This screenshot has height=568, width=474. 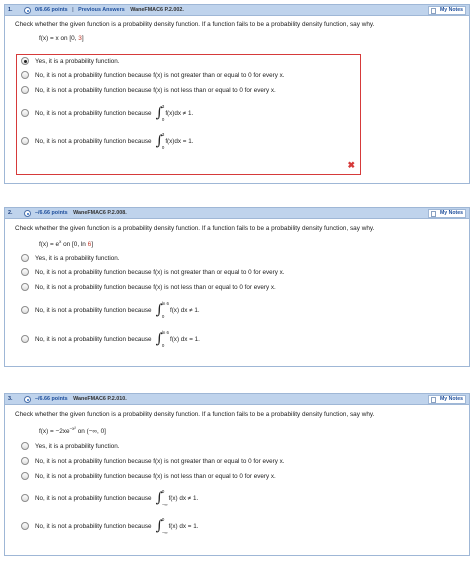 I want to click on integral-expression: ∫ 3 0 f(x)dx ≠ 1., so click(x=175, y=113).